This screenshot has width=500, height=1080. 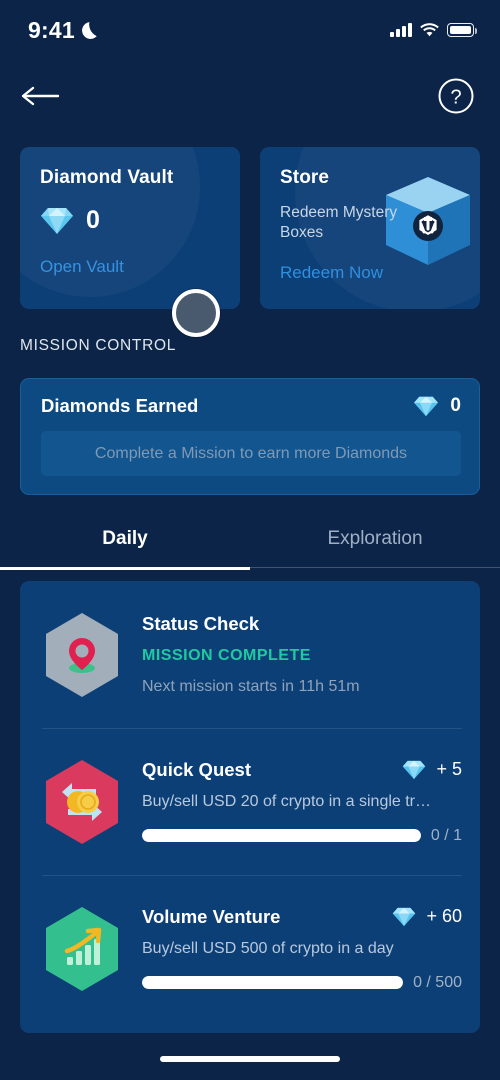 I want to click on earn-more-banner: Complete a Mission to earn more Diamonds, so click(x=251, y=453).